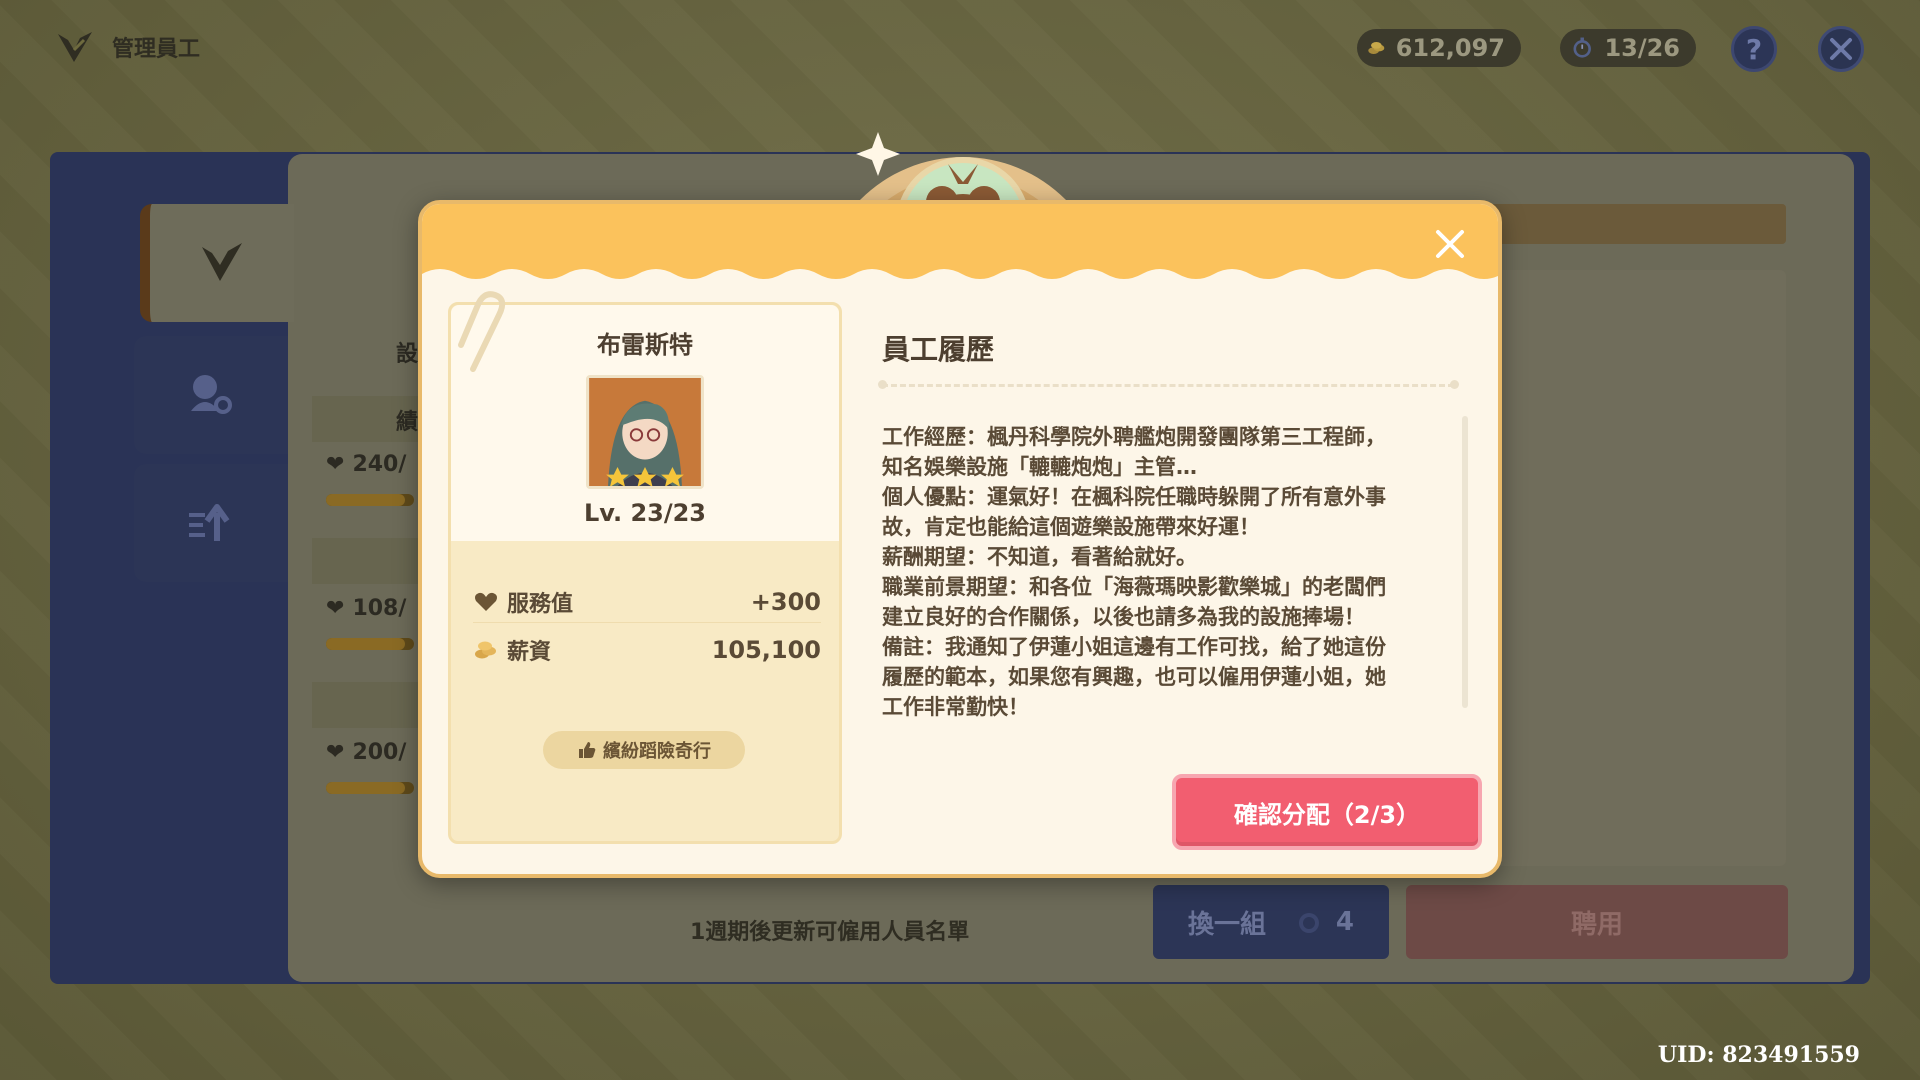  What do you see at coordinates (1345, 922) in the screenshot?
I see `swap-count-value: 4` at bounding box center [1345, 922].